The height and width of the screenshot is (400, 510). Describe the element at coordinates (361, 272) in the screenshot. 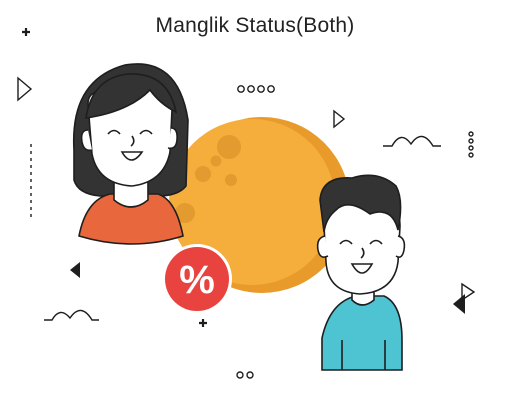

I see `man-avatar-icon` at that location.